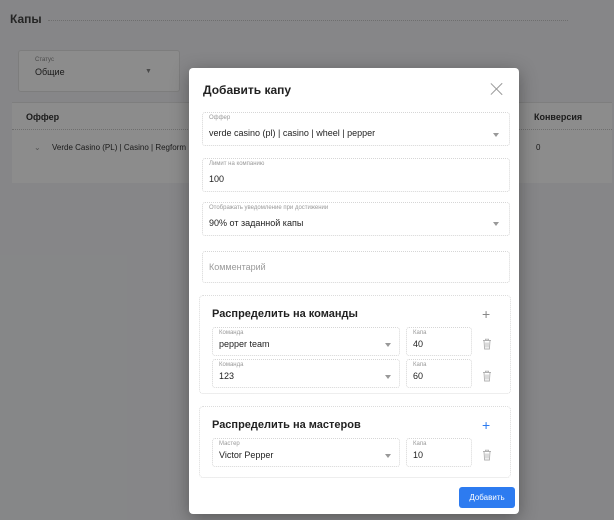 The height and width of the screenshot is (520, 614). What do you see at coordinates (418, 376) in the screenshot?
I see `cap-value: 60` at bounding box center [418, 376].